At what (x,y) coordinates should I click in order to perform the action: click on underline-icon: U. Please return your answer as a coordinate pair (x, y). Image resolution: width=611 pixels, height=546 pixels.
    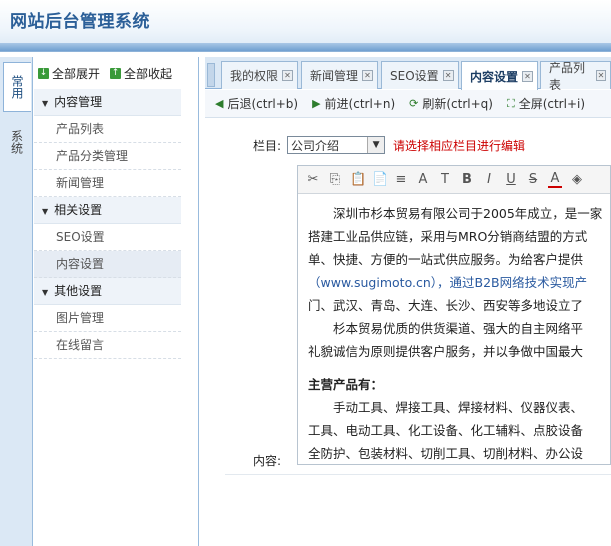
    Looking at the image, I should click on (511, 179).